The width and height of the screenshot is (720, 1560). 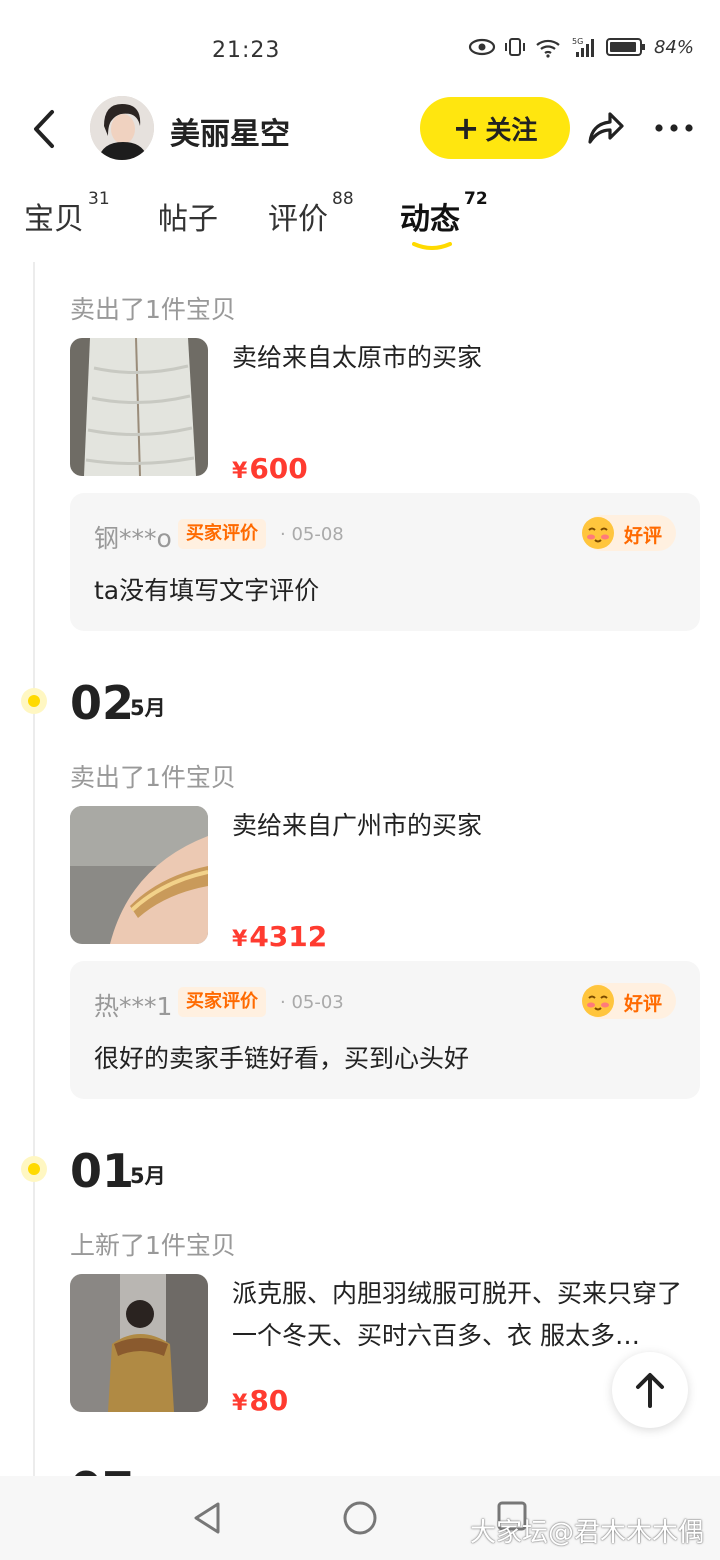 What do you see at coordinates (34, 872) in the screenshot?
I see `timeline-line` at bounding box center [34, 872].